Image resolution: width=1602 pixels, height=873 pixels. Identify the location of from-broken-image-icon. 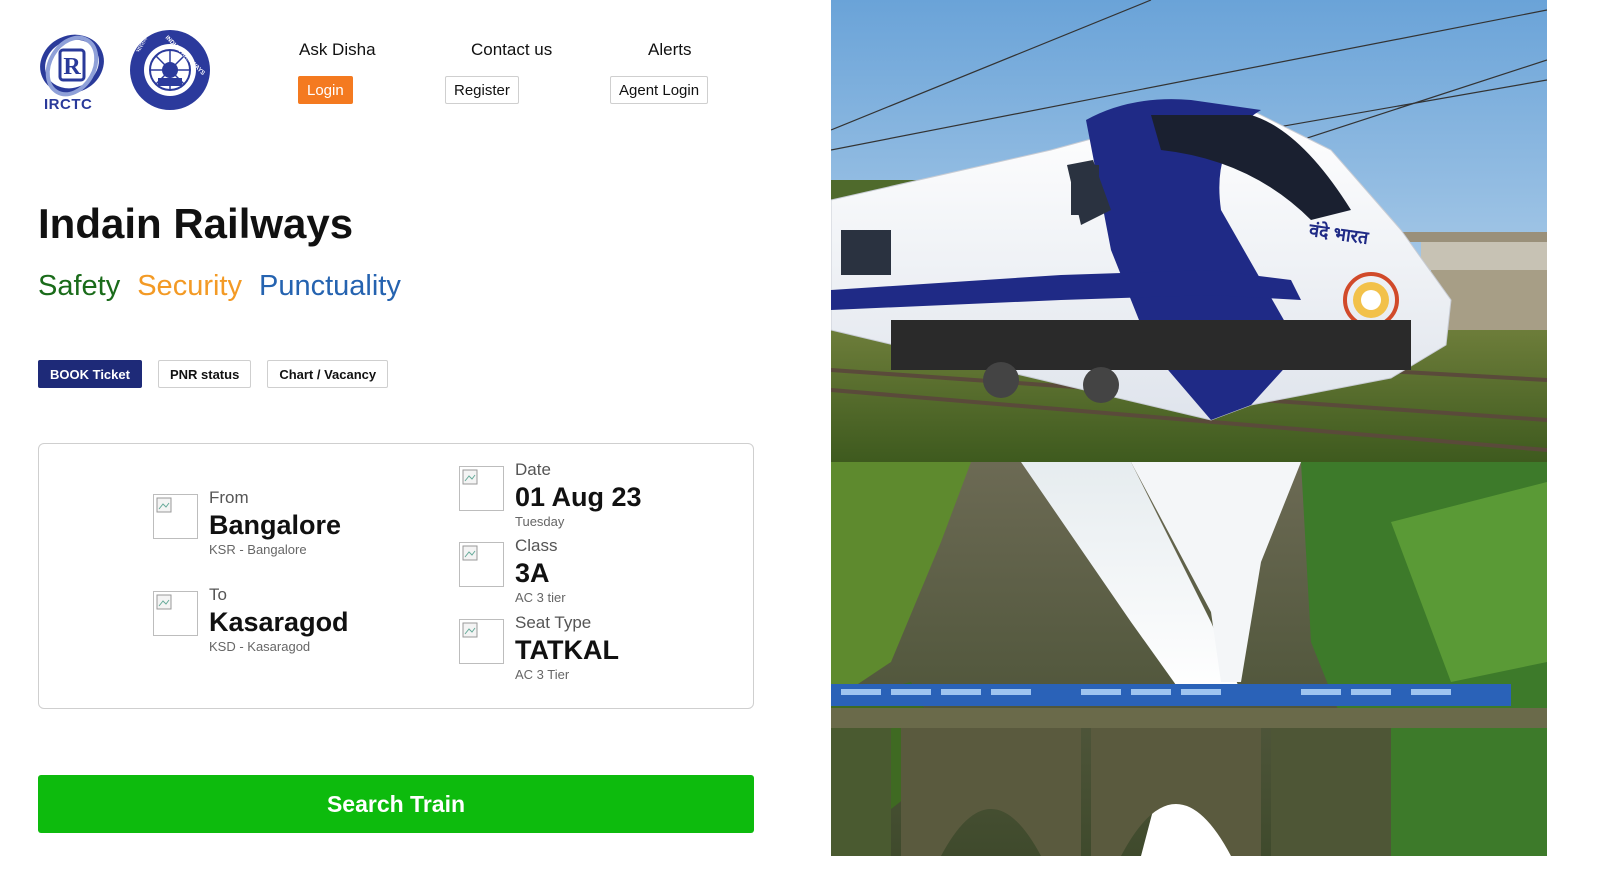
(175, 516).